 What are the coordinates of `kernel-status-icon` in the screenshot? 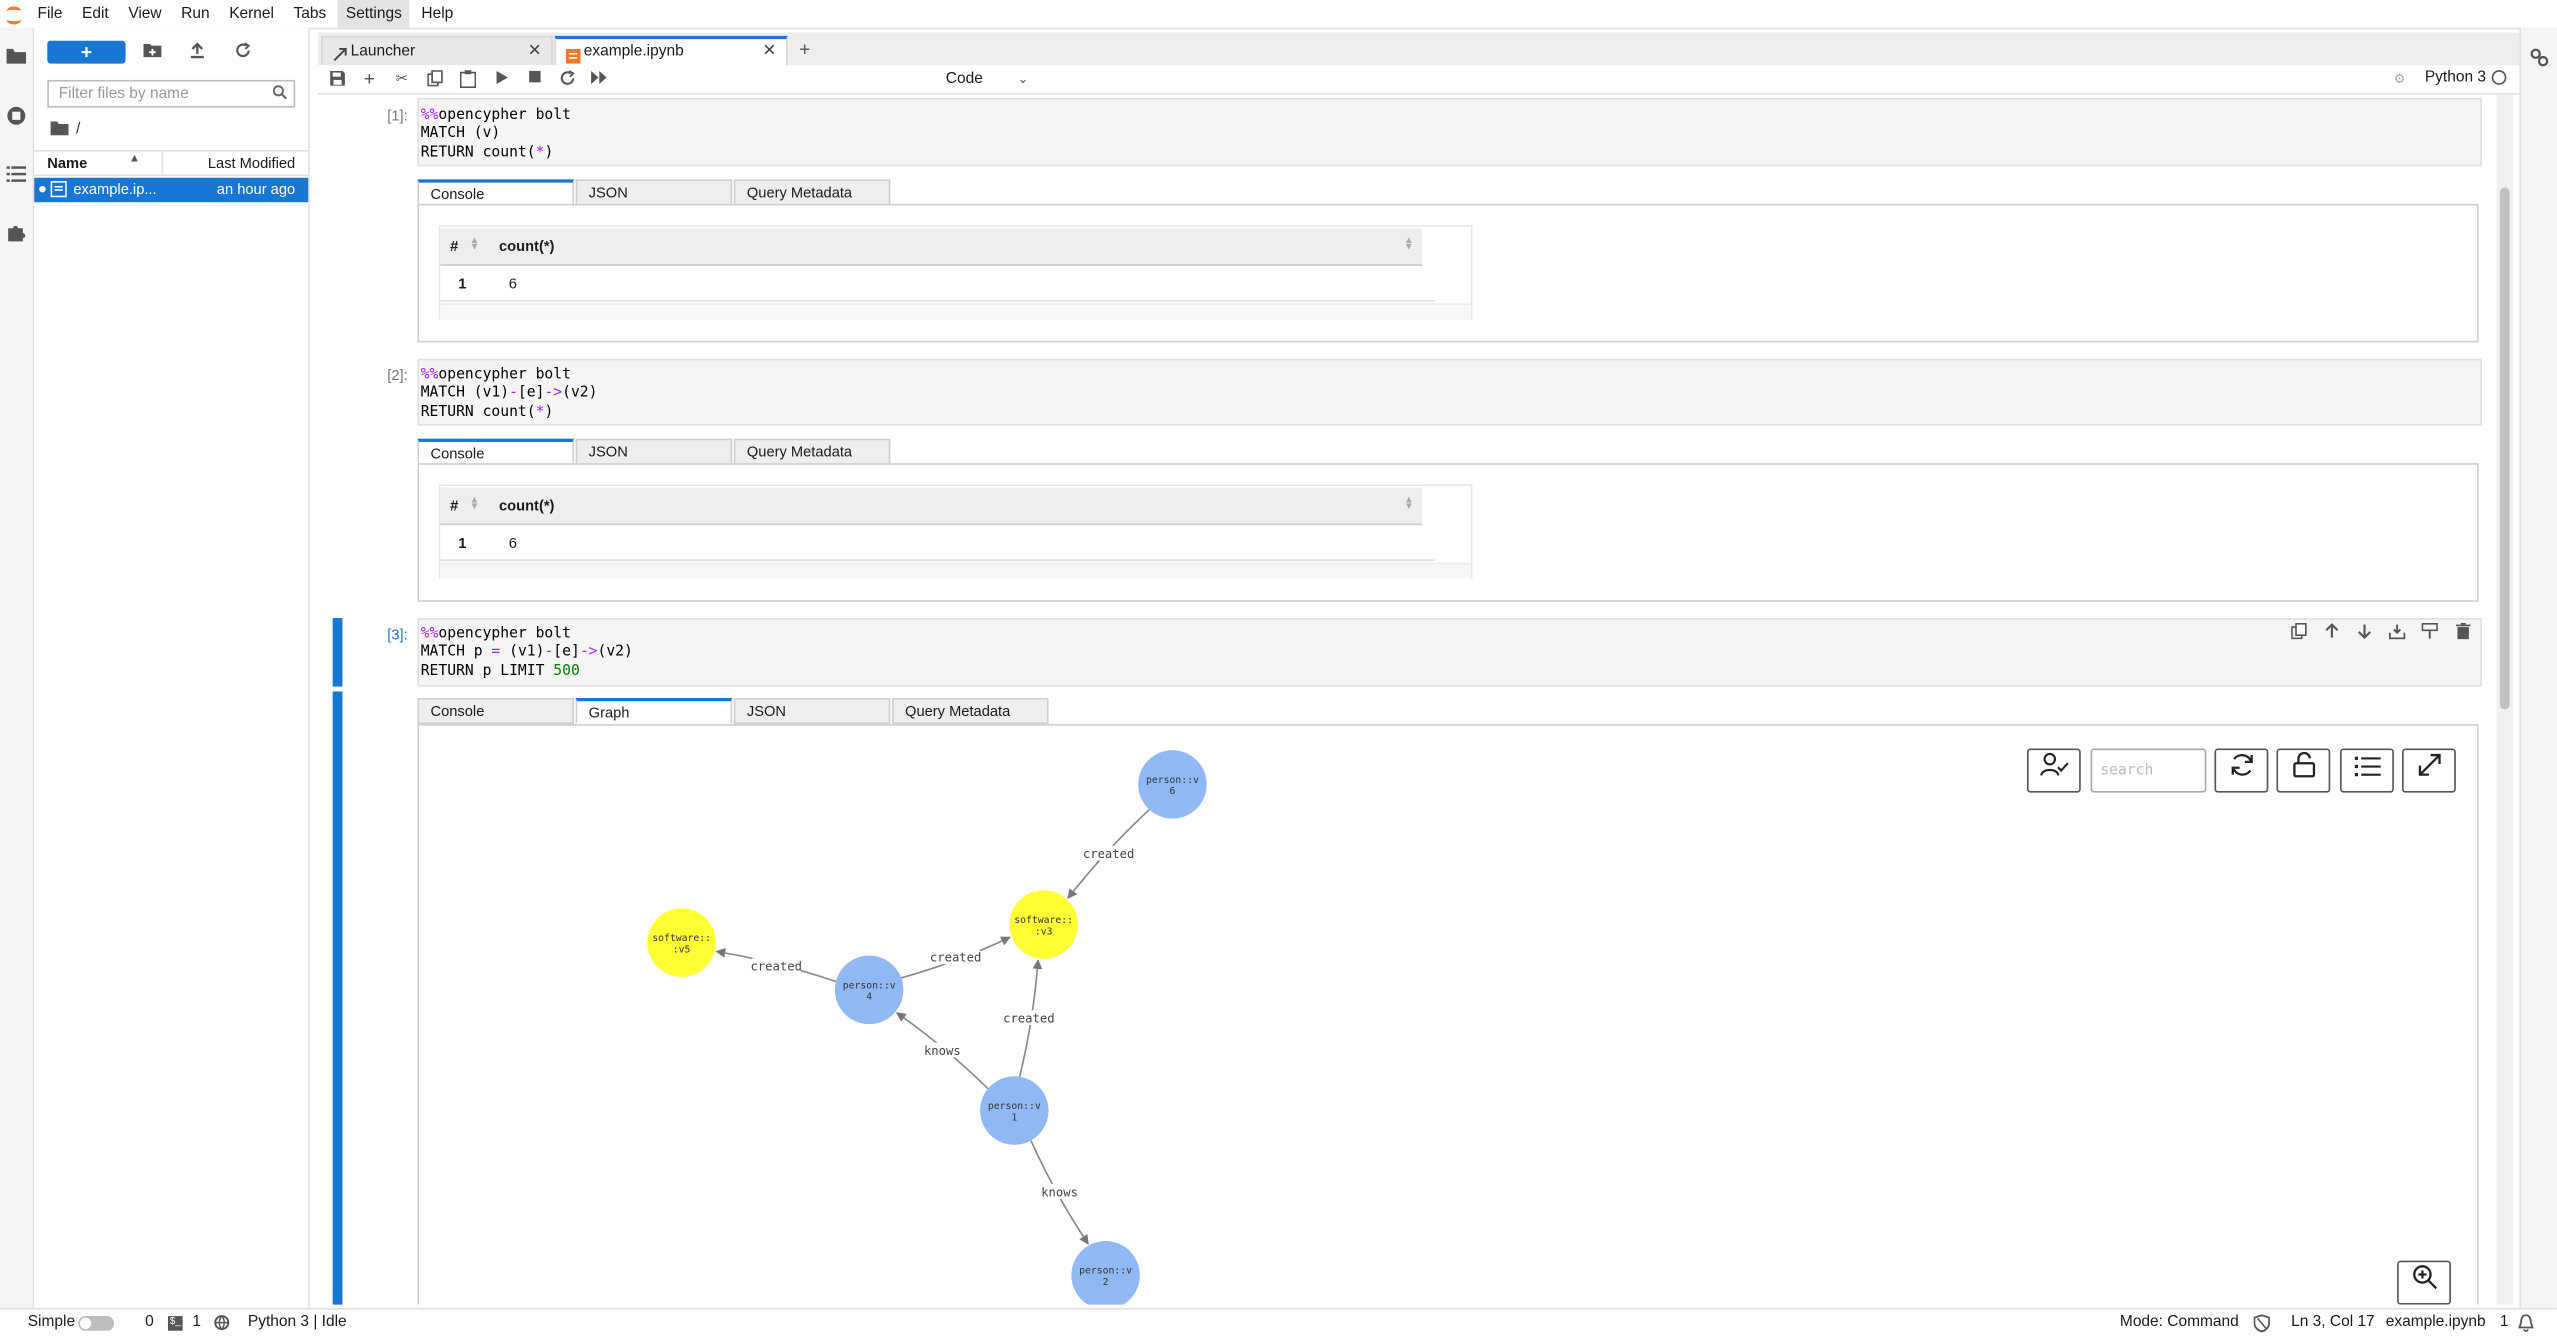 It's located at (2499, 77).